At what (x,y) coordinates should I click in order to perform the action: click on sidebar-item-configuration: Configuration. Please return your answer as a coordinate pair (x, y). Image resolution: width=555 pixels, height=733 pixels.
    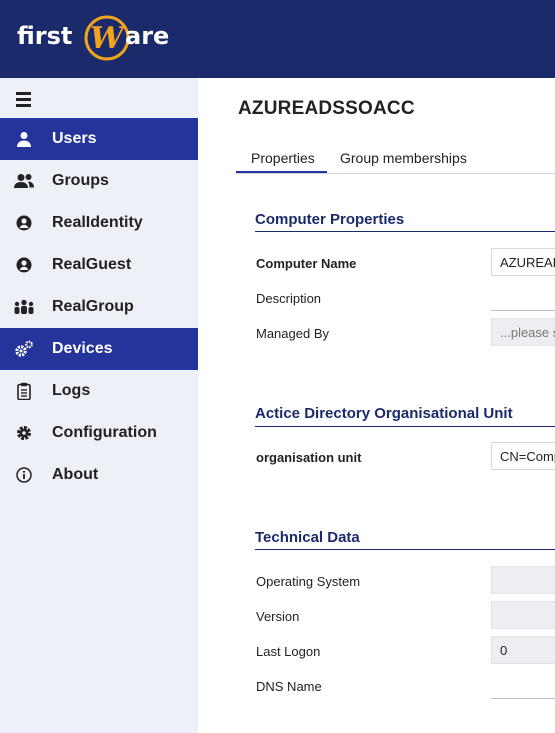
    Looking at the image, I should click on (99, 433).